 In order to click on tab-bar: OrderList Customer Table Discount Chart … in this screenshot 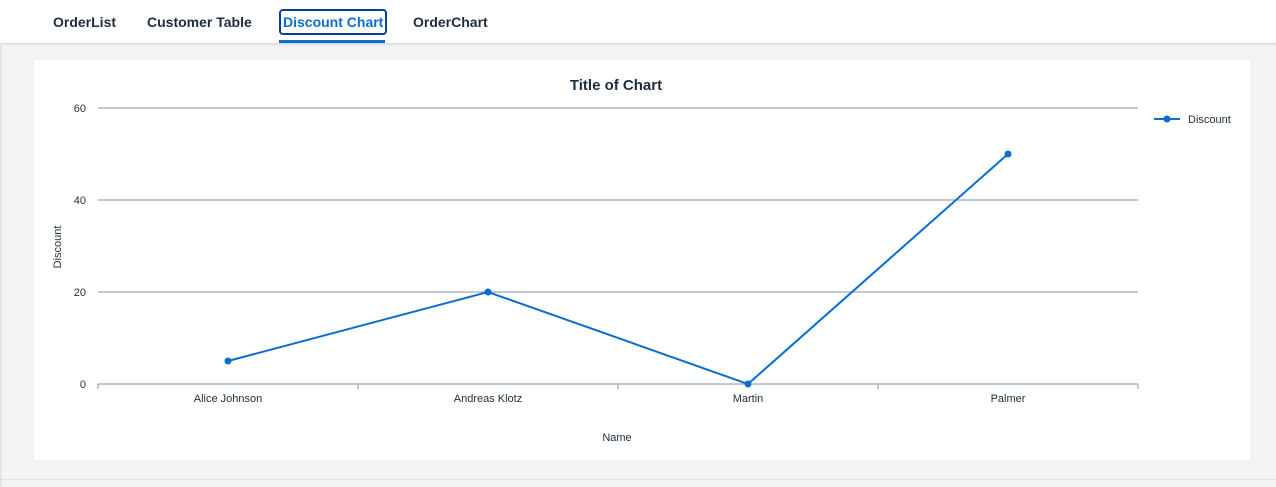, I will do `click(638, 22)`.